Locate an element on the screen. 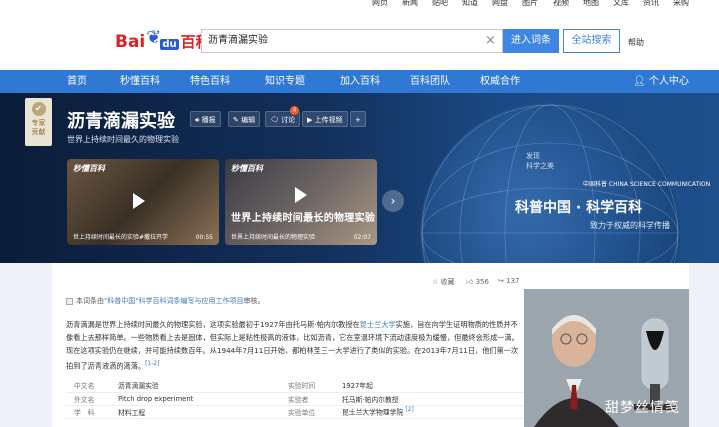  notice-suffix: 审核。 is located at coordinates (254, 301).